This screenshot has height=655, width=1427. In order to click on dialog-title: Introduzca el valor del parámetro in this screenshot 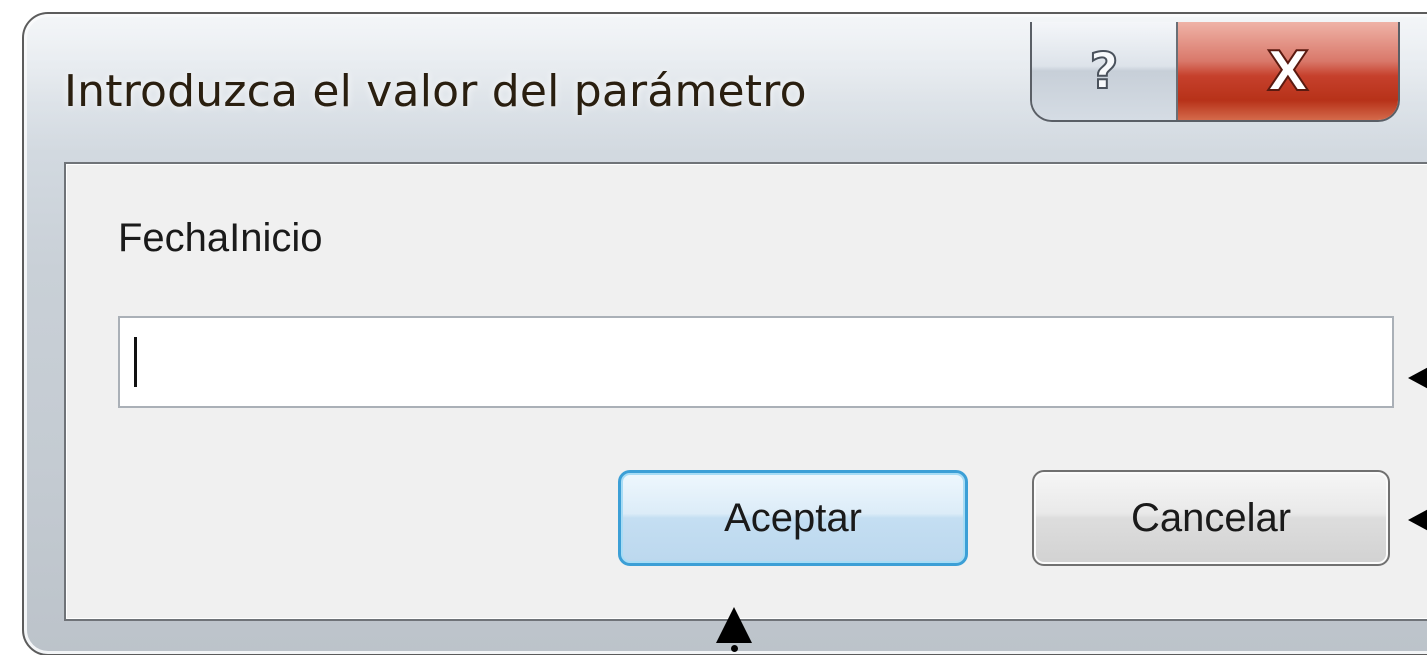, I will do `click(435, 91)`.